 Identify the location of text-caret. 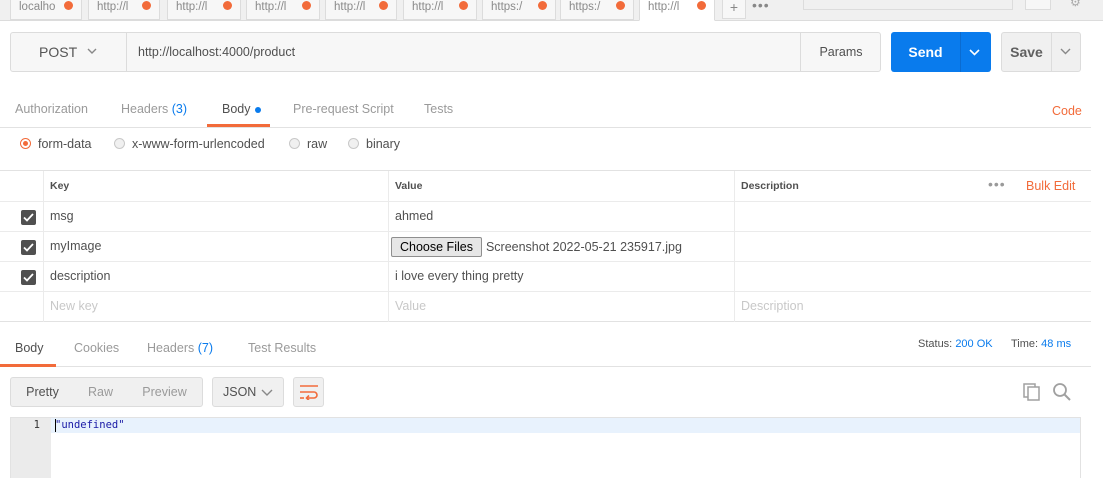
(55, 425).